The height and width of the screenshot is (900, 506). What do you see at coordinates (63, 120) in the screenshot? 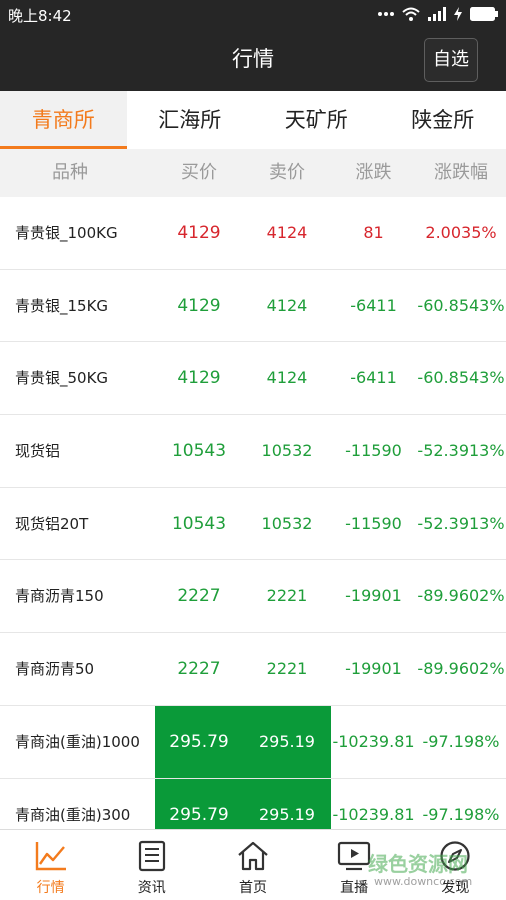
I see `tab-qingshang: 青商所` at bounding box center [63, 120].